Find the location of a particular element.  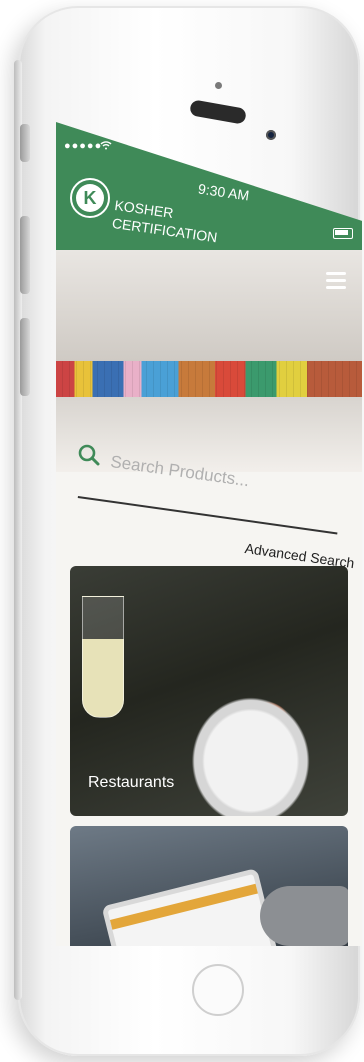

wine-glass-image is located at coordinates (103, 657).